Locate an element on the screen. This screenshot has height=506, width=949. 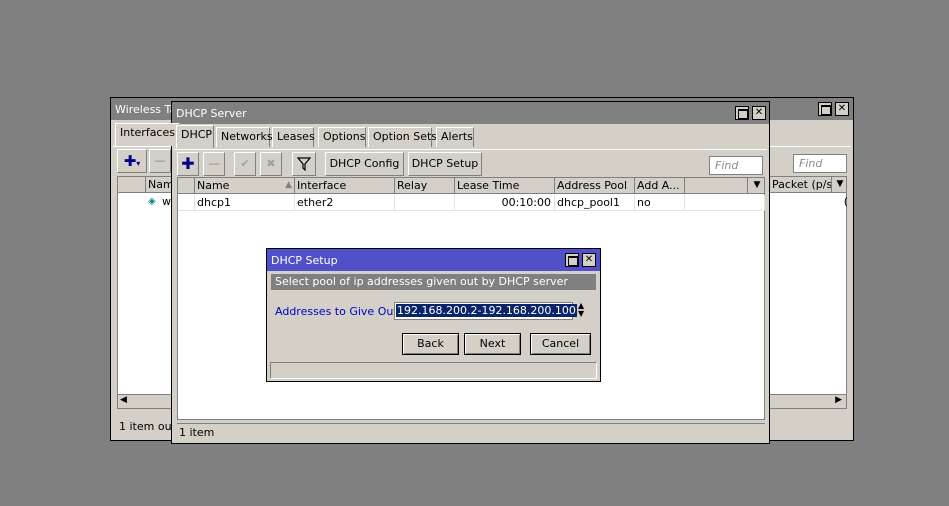
setup-titlebar: DHCP Setup ✕ is located at coordinates (433, 260).